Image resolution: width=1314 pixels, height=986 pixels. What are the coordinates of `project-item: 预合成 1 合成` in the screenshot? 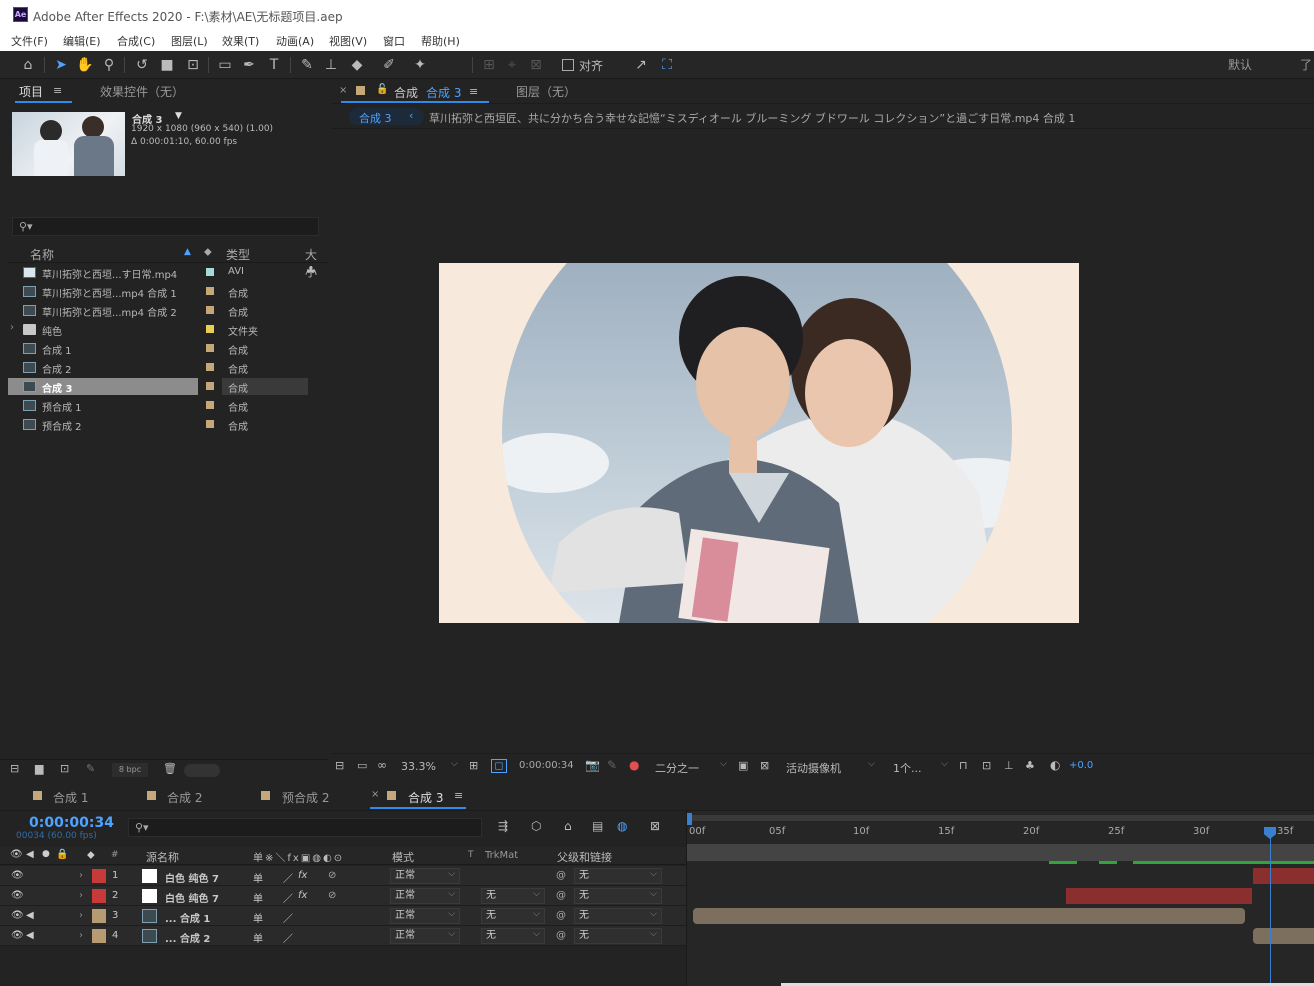 It's located at (158, 405).